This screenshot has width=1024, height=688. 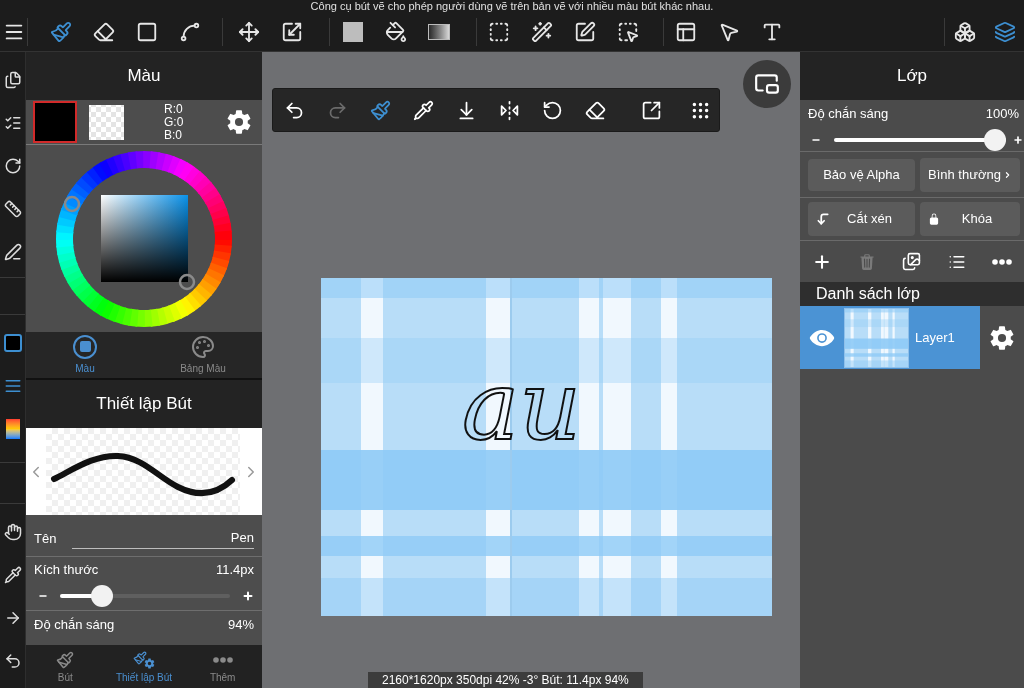 I want to click on name-field: Pen, so click(x=163, y=538).